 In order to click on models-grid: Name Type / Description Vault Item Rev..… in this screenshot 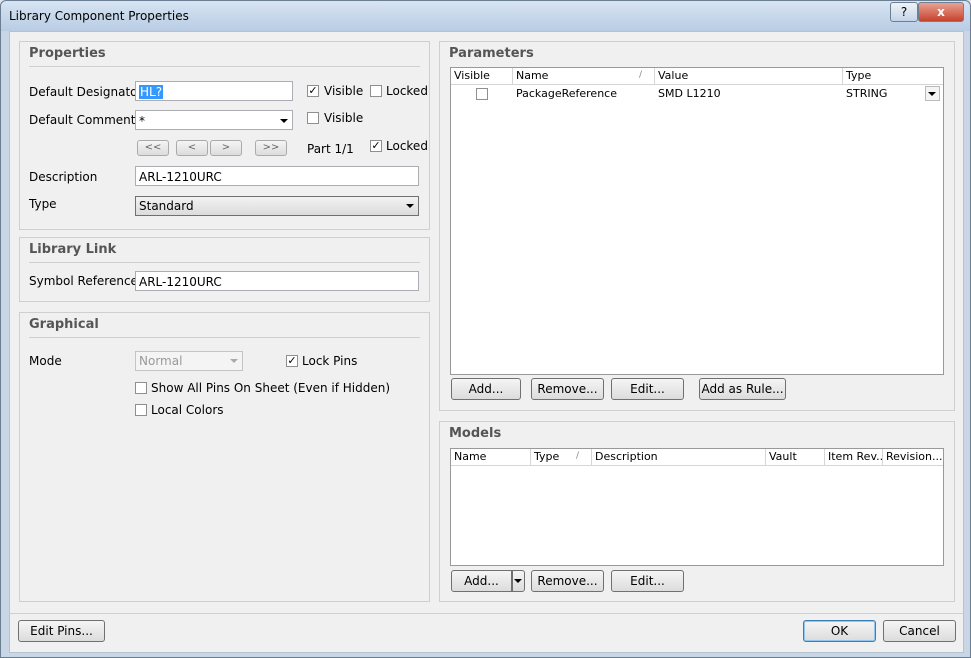, I will do `click(697, 507)`.